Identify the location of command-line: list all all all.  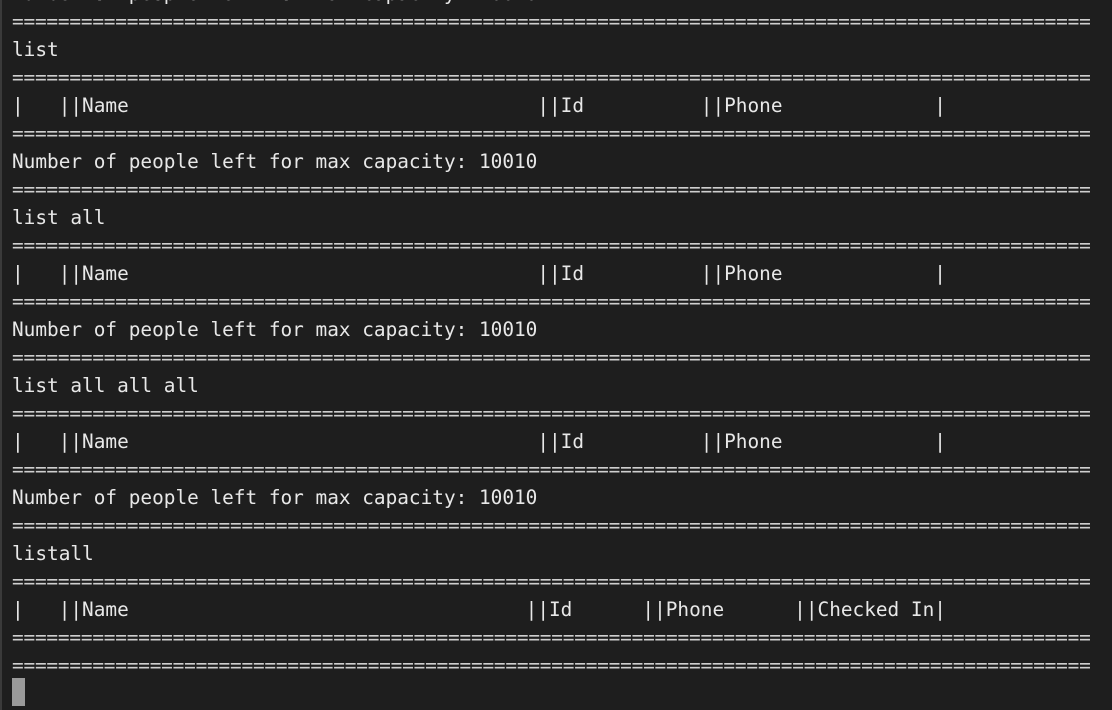
(105, 385).